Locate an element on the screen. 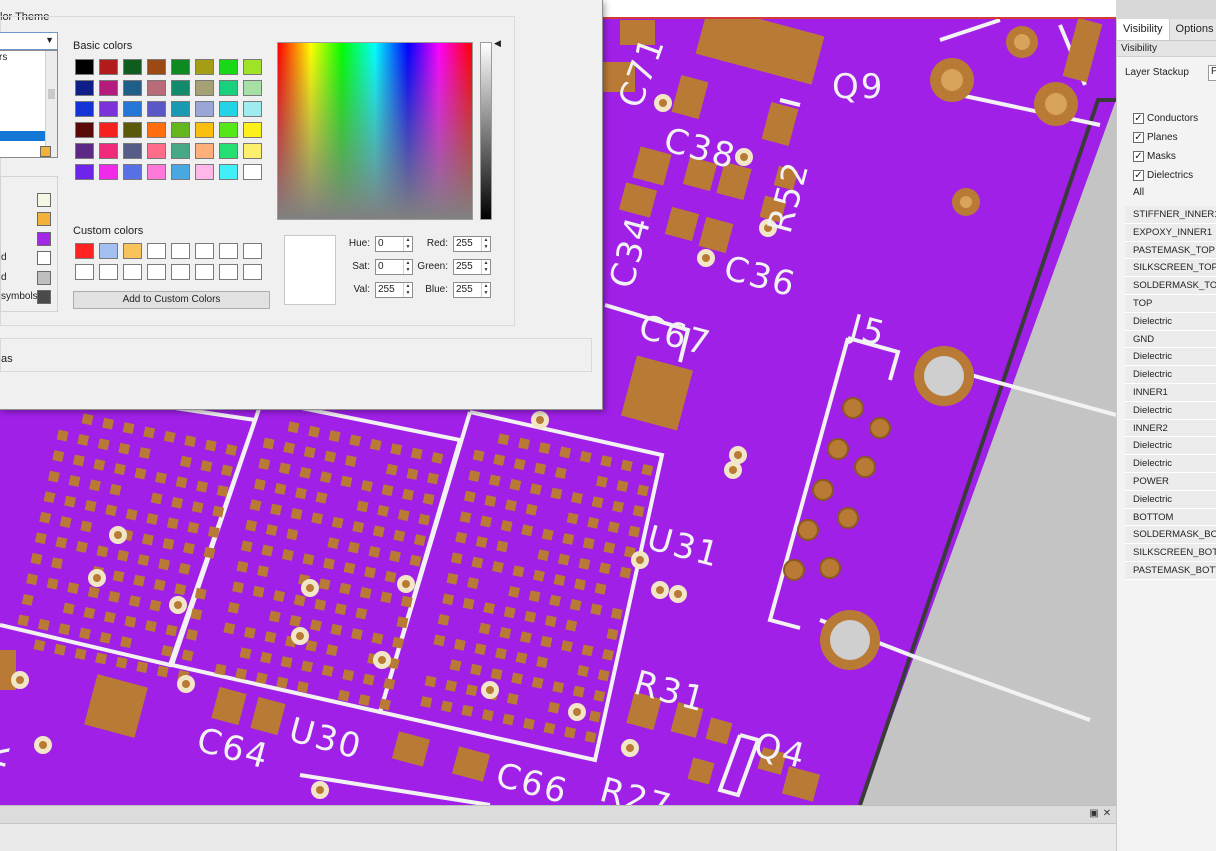 The height and width of the screenshot is (851, 1216). layer-item: EXPOXY_INNER1 is located at coordinates (1170, 232).